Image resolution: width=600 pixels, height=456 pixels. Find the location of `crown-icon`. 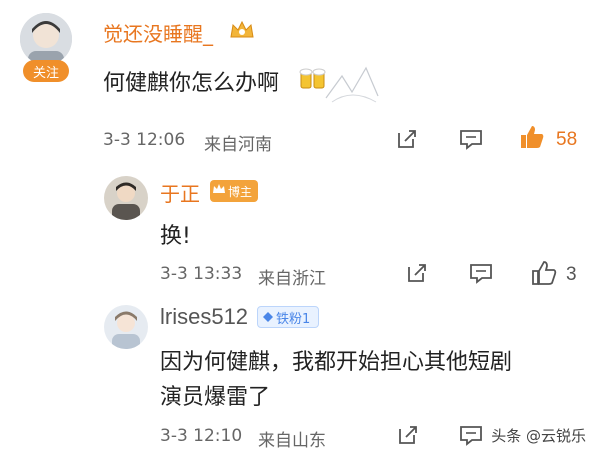

crown-icon is located at coordinates (219, 190).